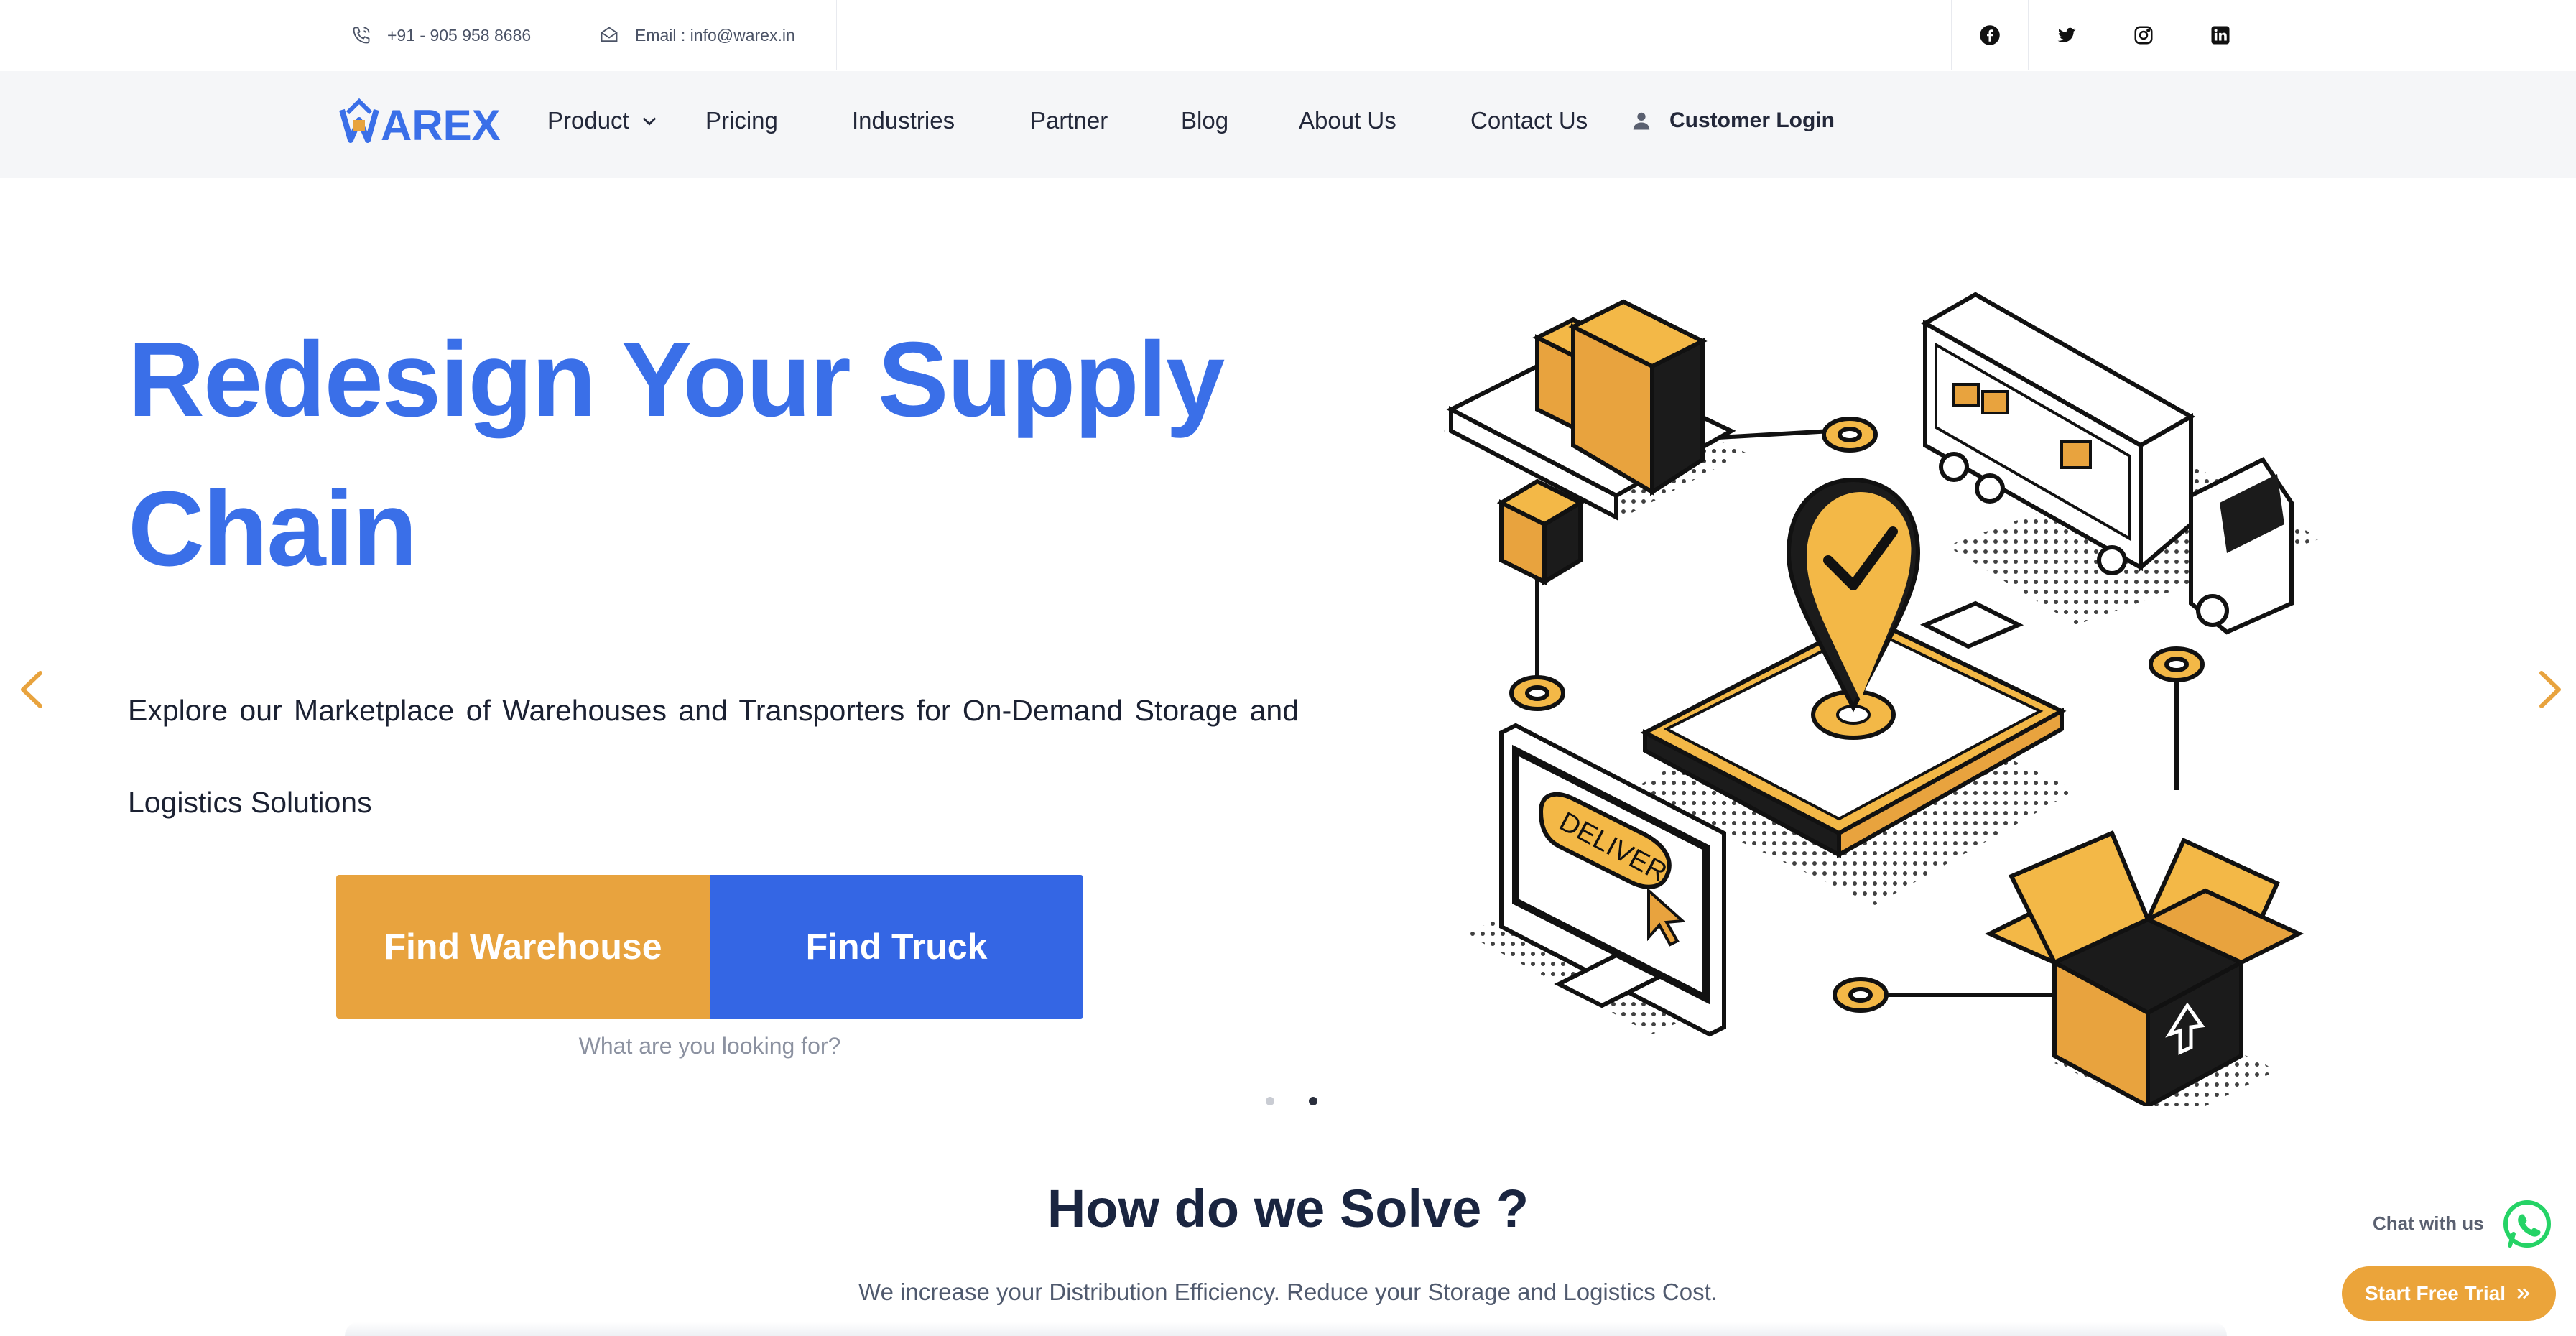  I want to click on top-contact-bar: +91 - 905 958 8686 Email : info@warex.in, so click(1288, 35).